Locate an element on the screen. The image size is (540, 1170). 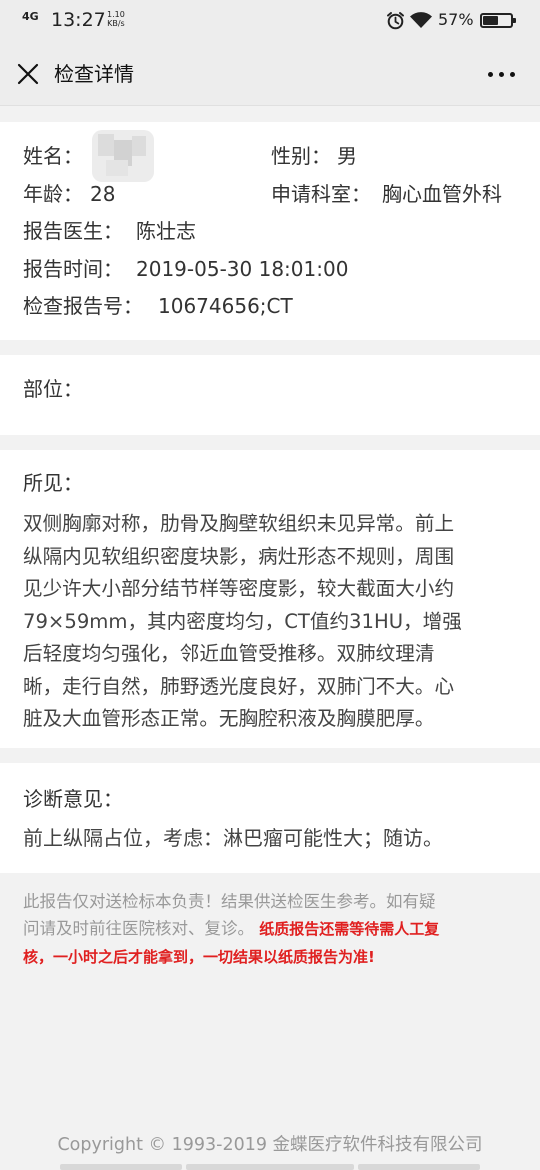
notice-warning-2: 核，一小时之后才能拿到，一切结果以纸质报告为准! is located at coordinates (199, 957).